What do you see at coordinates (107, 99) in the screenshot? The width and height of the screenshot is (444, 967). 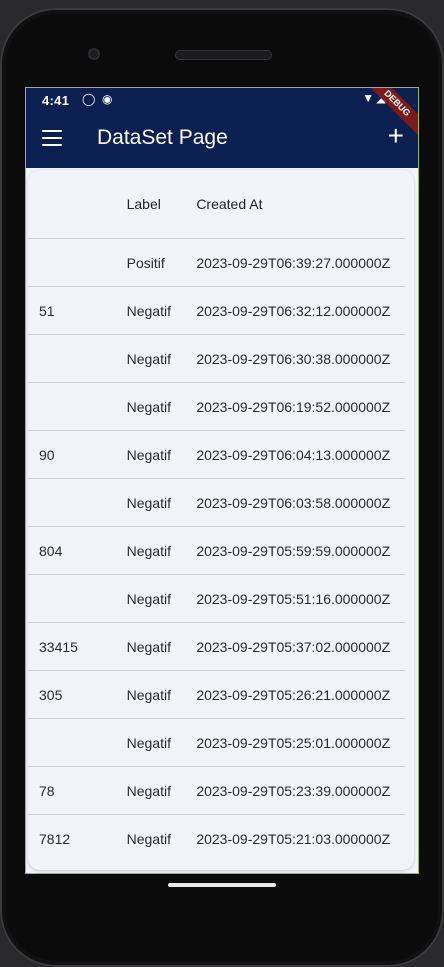 I see `status-sync-icon: ◉` at bounding box center [107, 99].